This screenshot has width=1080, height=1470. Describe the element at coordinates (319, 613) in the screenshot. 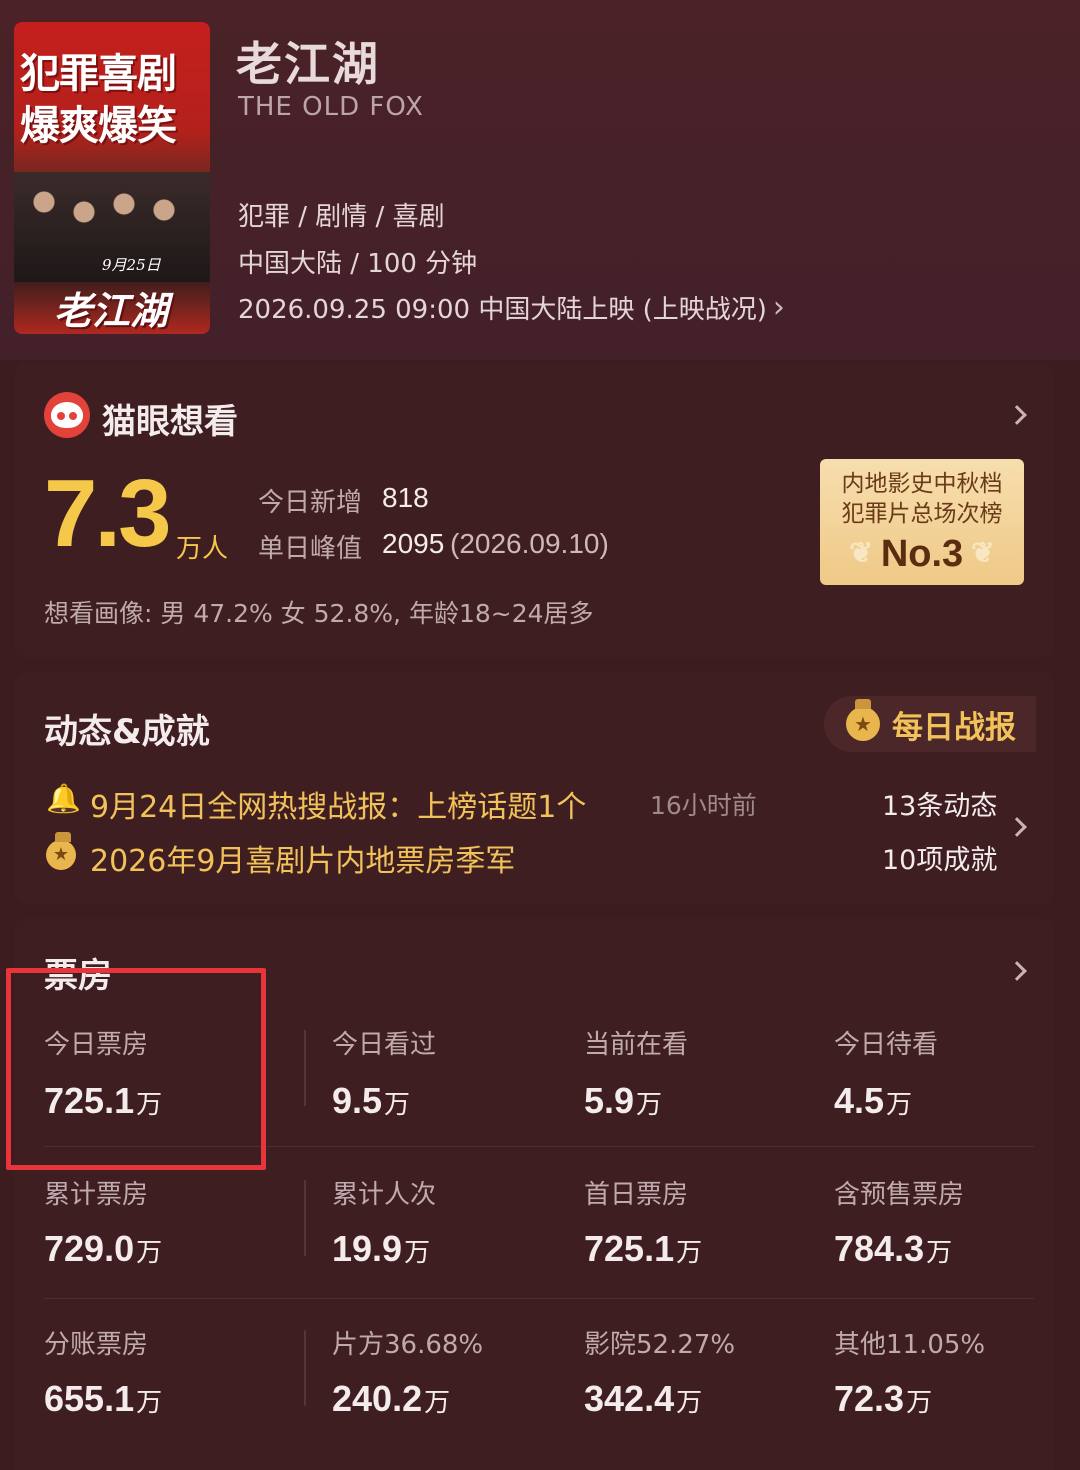

I see `audience-portrait: 想看画像: 男 47.2% 女 52.8%, 年龄18~24居多` at that location.